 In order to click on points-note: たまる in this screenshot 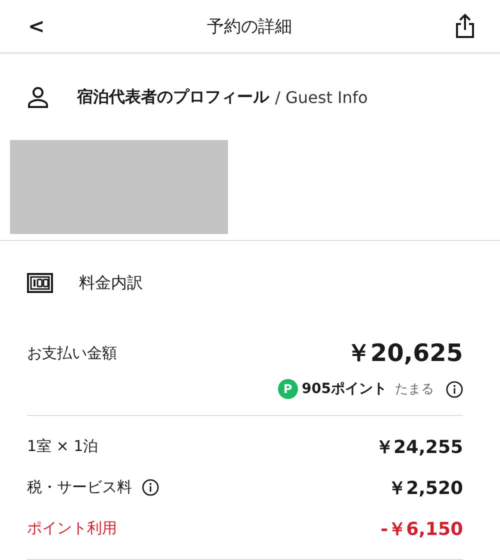, I will do `click(414, 389)`.